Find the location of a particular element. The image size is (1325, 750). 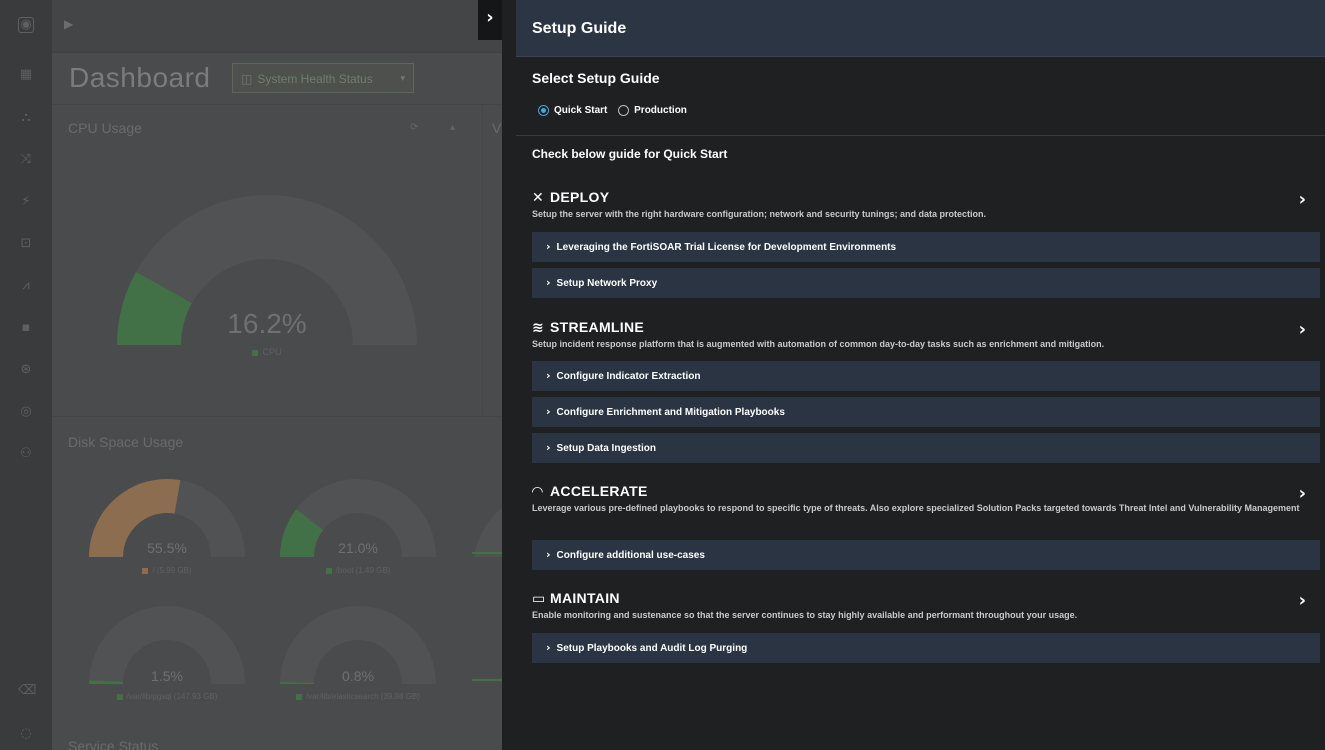

disk-gauge-partial is located at coordinates (488, 532).